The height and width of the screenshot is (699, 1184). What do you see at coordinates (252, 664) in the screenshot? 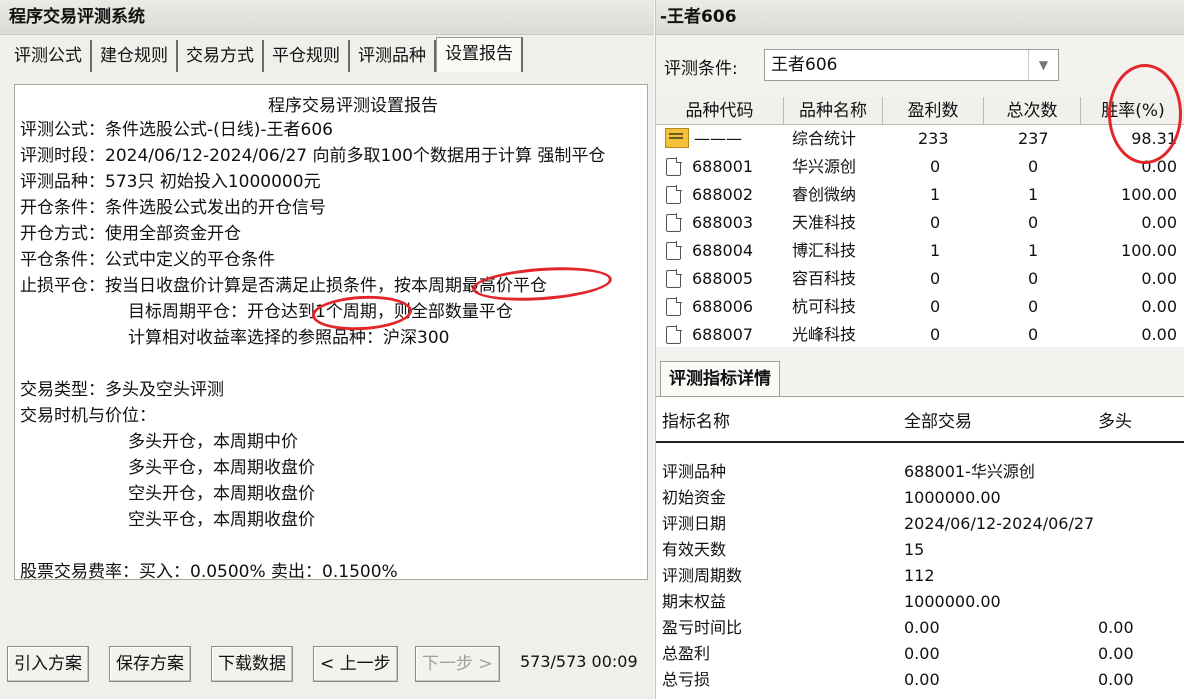
I see `download-data-button: 下载数据` at bounding box center [252, 664].